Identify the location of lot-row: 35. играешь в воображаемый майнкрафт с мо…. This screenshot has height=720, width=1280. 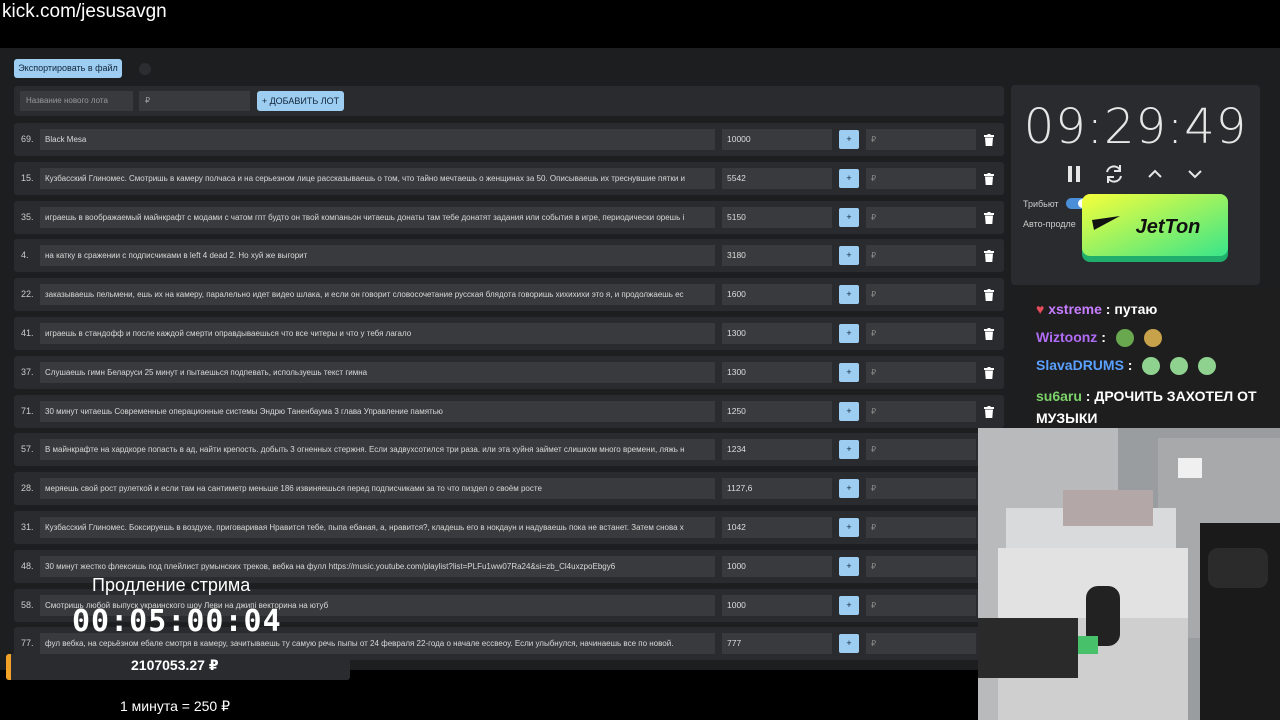
(509, 217).